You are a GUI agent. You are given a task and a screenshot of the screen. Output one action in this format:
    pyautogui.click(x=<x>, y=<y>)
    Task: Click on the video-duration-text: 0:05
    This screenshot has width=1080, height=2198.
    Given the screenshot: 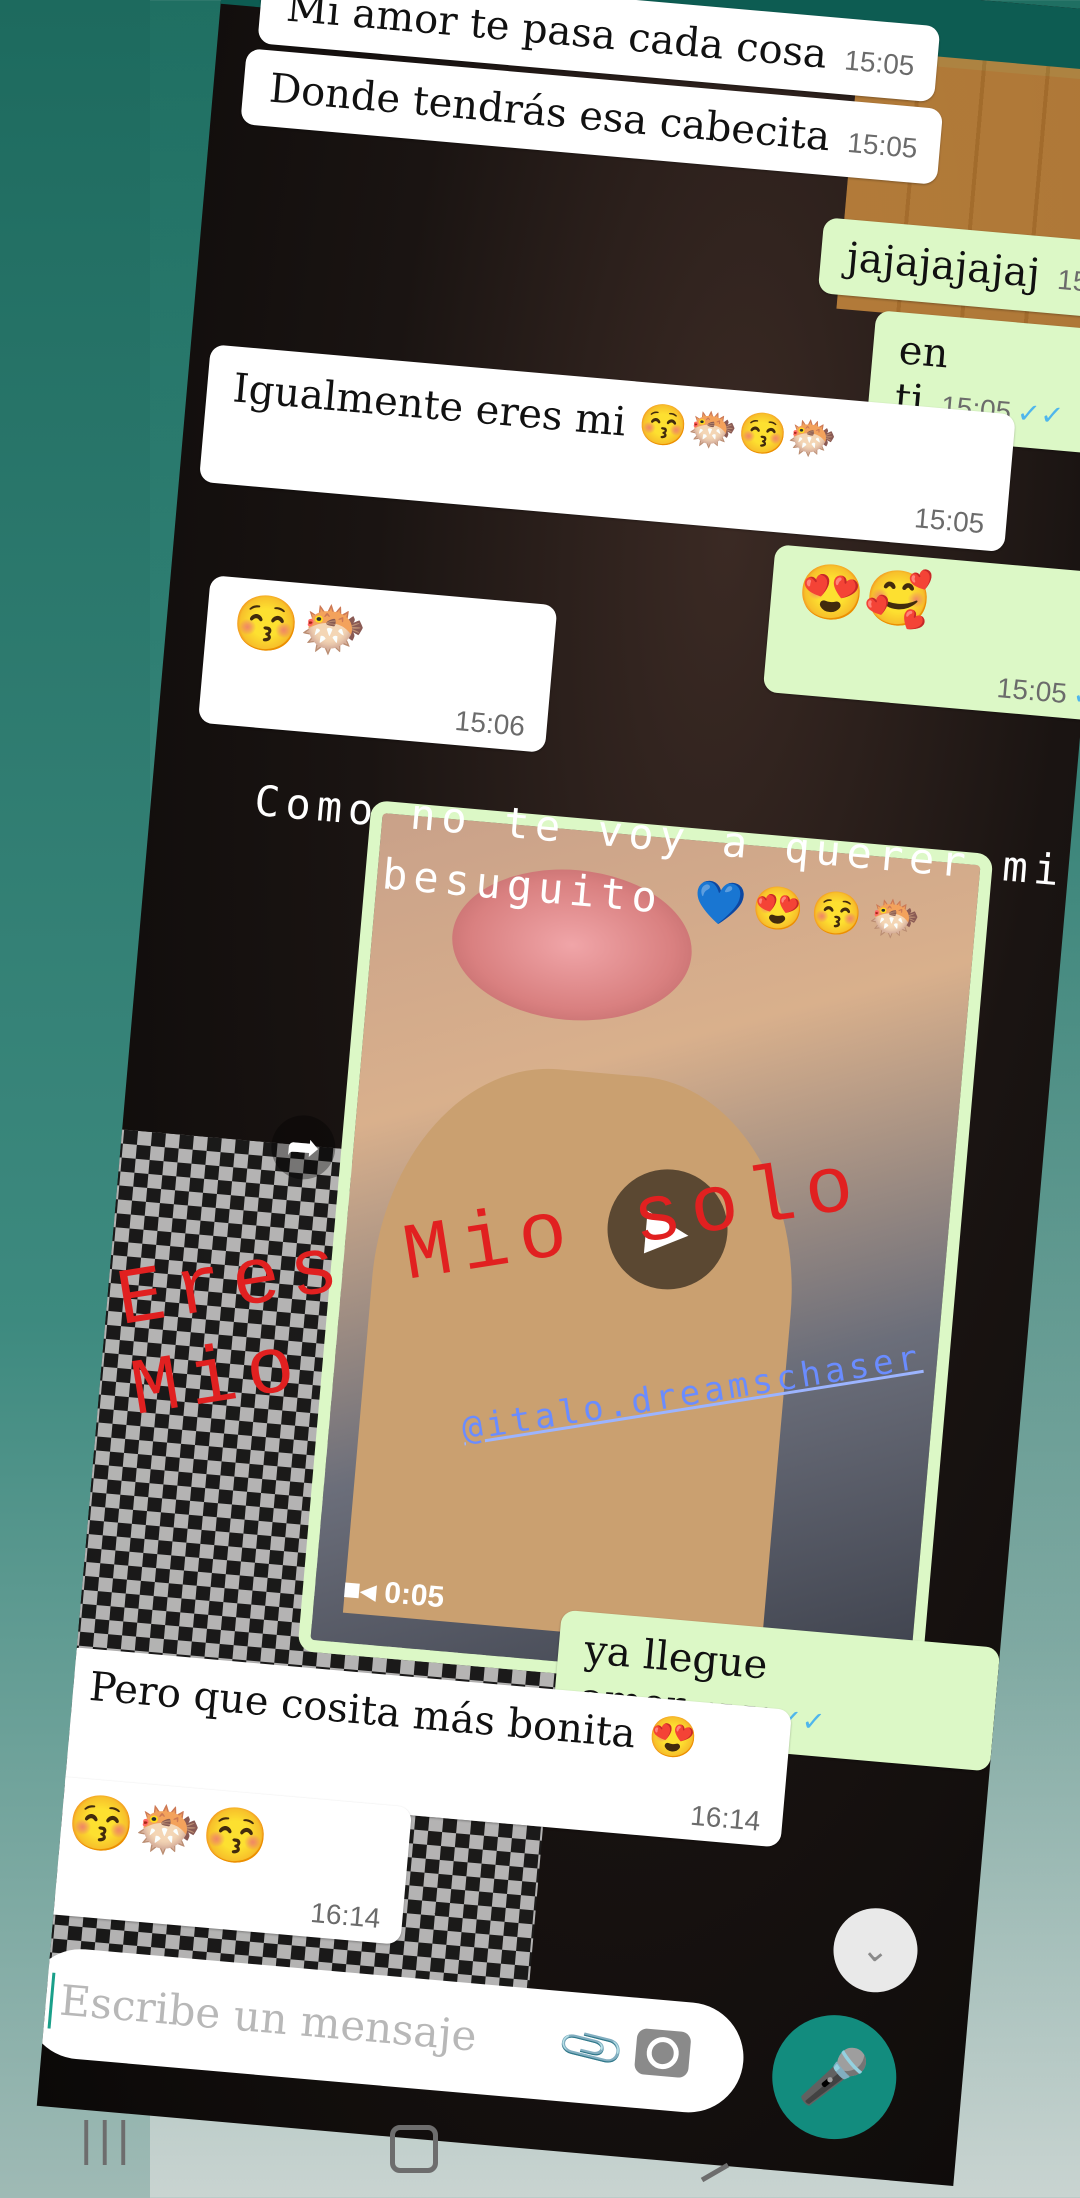 What is the action you would take?
    pyautogui.click(x=414, y=1595)
    